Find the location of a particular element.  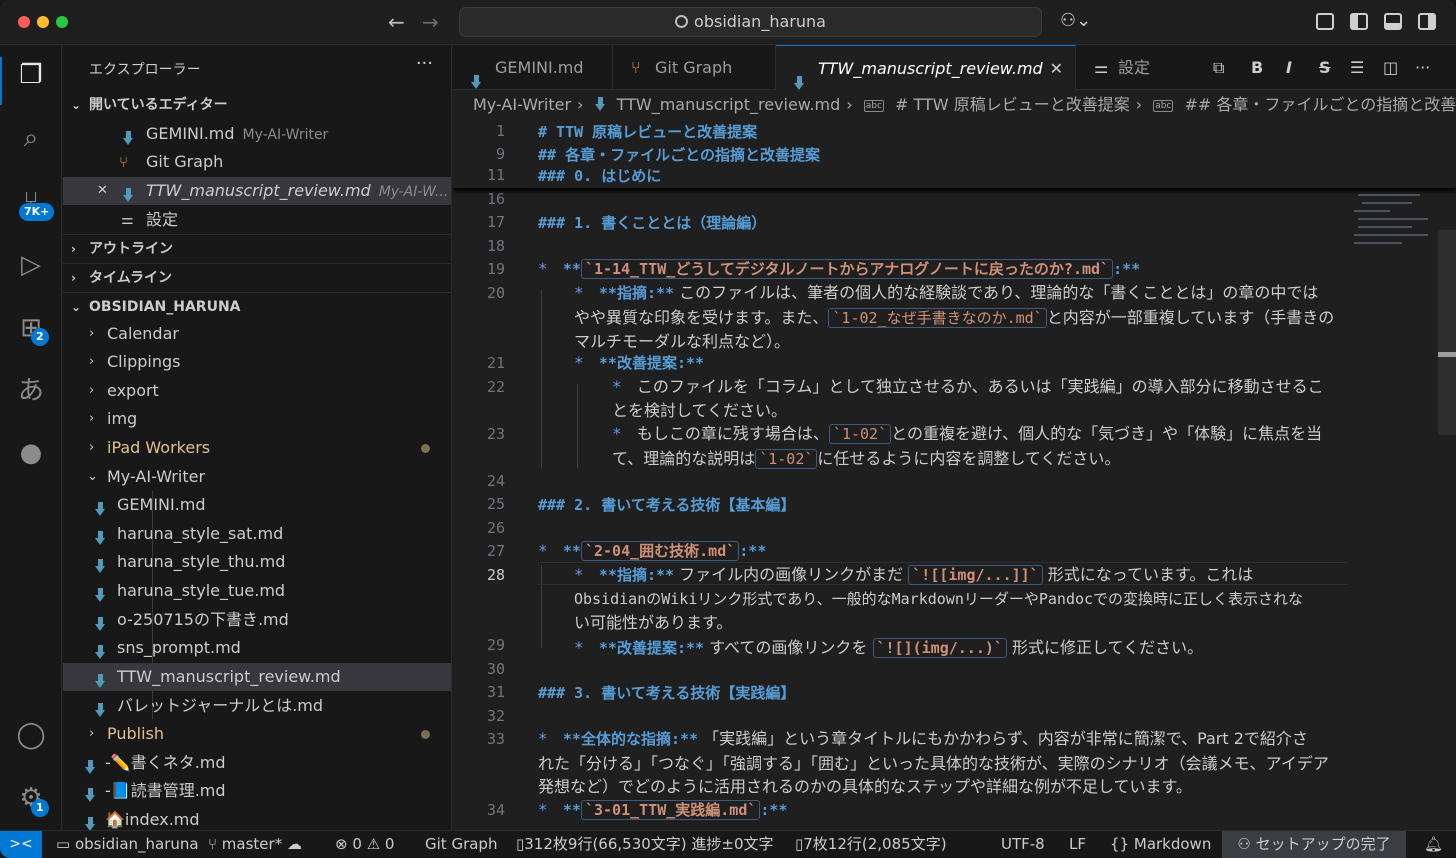

split-editor-icon: ◫ is located at coordinates (1390, 67).